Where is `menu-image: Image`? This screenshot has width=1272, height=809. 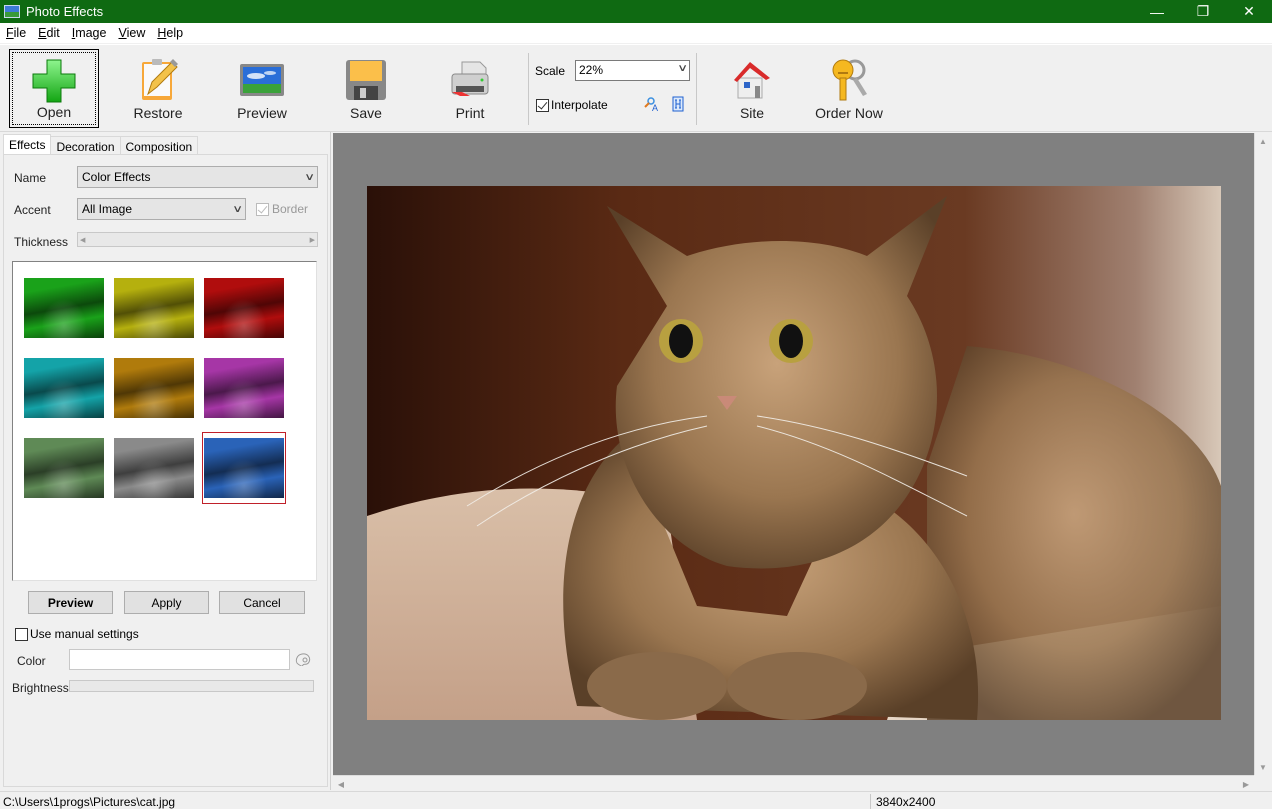 menu-image: Image is located at coordinates (89, 33).